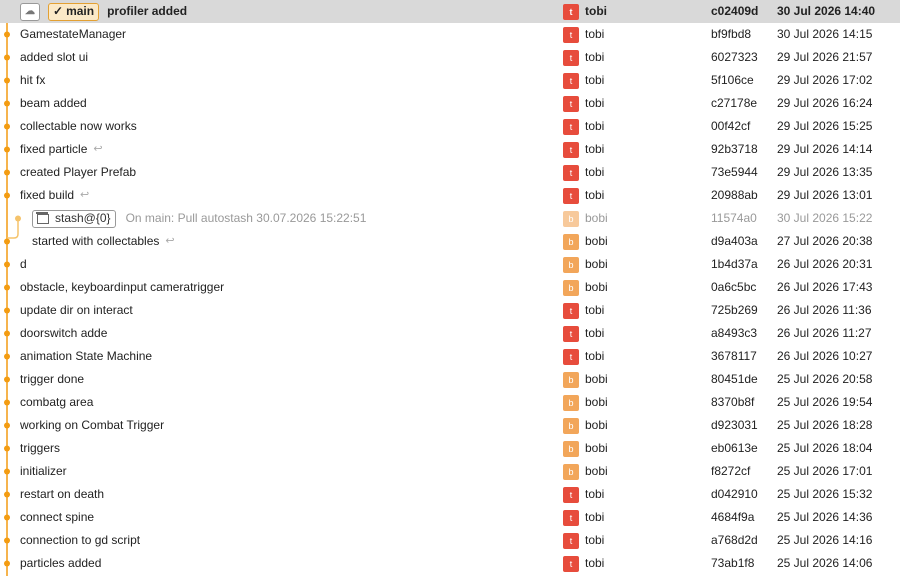  Describe the element at coordinates (74, 11) in the screenshot. I see `branch-tag-main: ✓ main` at that location.